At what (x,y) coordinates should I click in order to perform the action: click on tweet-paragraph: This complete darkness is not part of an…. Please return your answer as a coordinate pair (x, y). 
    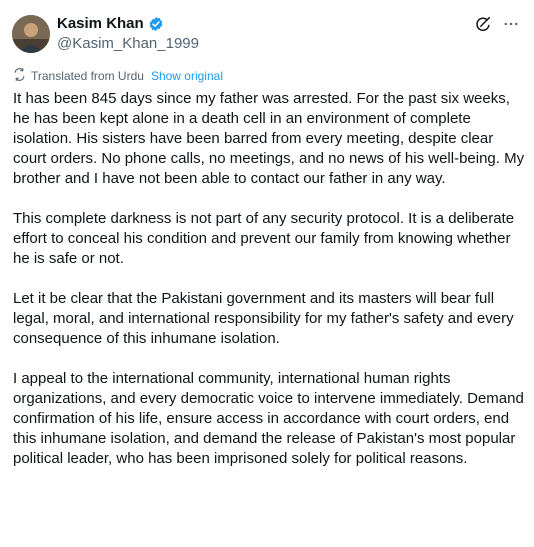
    Looking at the image, I should click on (264, 238).